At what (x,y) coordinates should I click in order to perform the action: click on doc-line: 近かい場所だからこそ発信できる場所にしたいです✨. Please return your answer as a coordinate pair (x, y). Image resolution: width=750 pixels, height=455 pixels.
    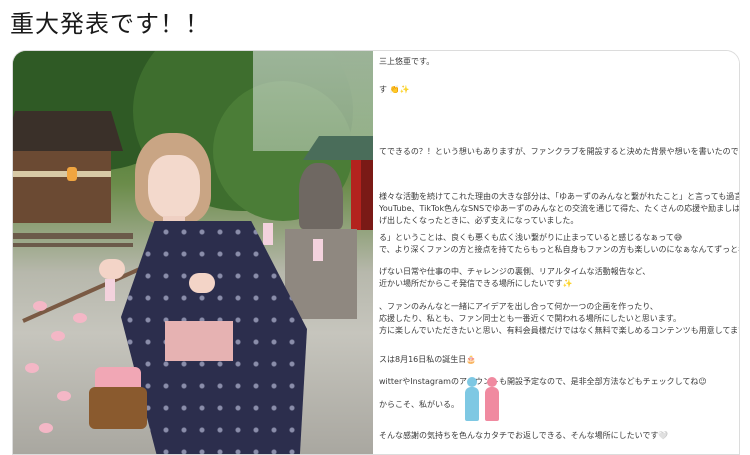
    Looking at the image, I should click on (476, 283).